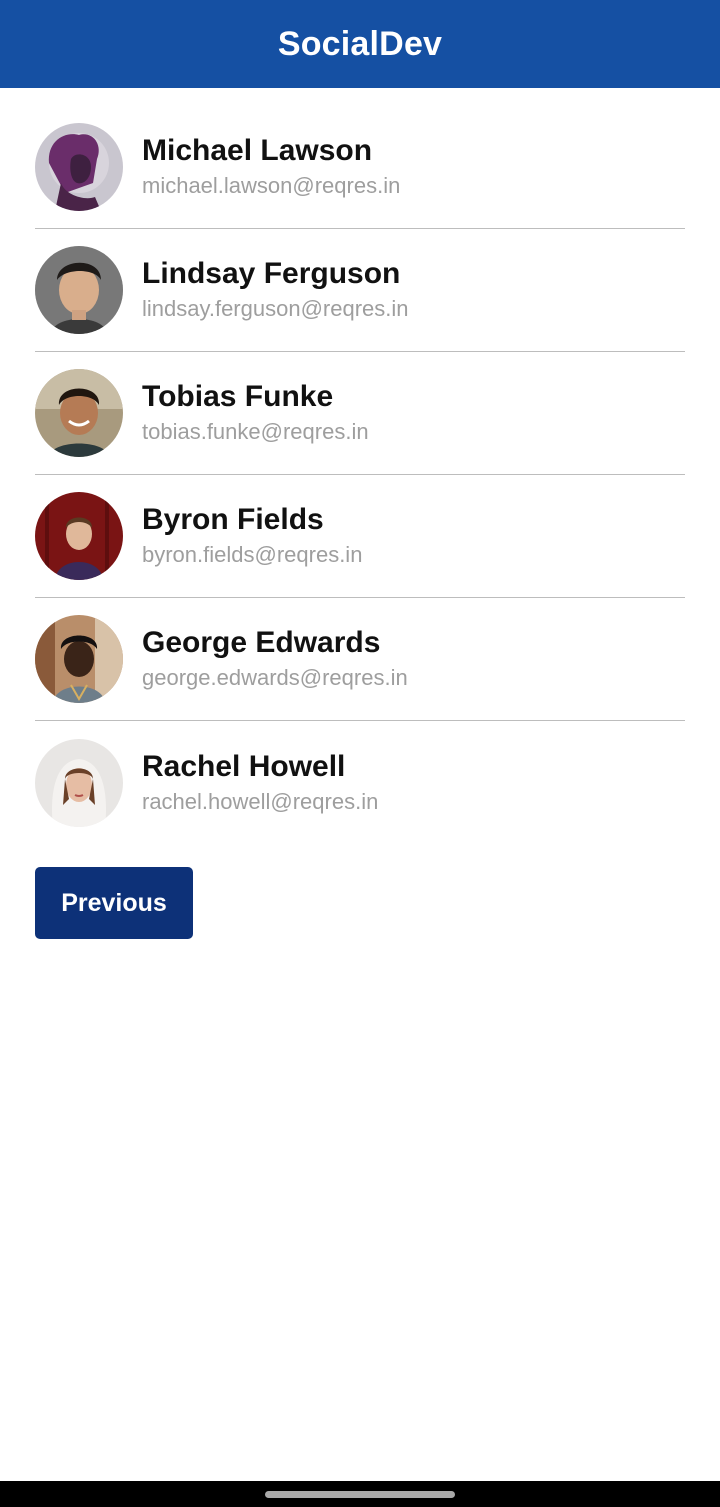  What do you see at coordinates (114, 903) in the screenshot?
I see `previous-button: Previous` at bounding box center [114, 903].